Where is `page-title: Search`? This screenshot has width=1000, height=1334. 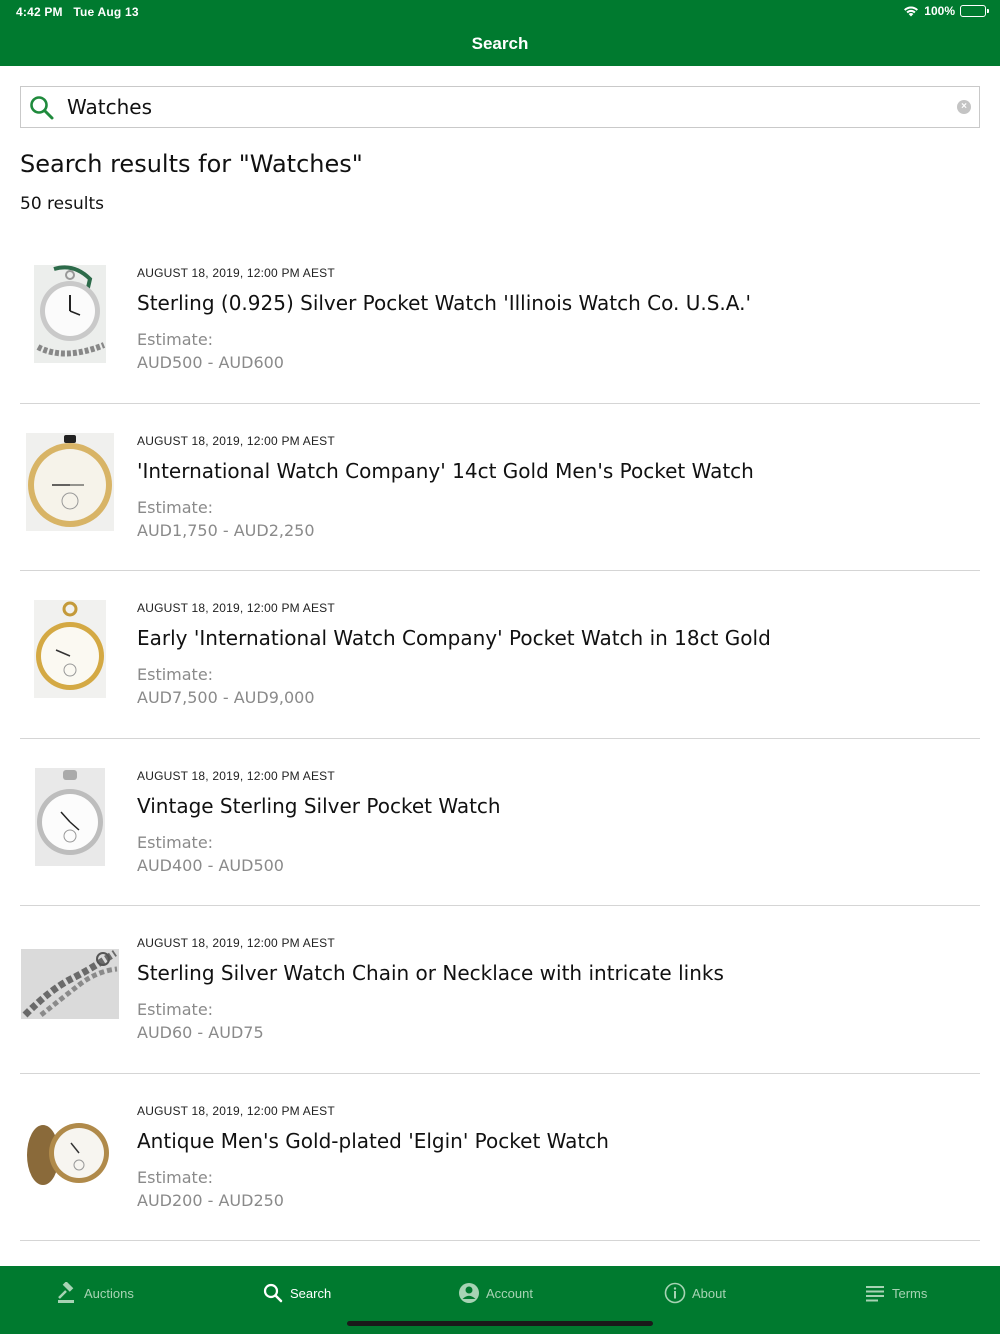 page-title: Search is located at coordinates (500, 43).